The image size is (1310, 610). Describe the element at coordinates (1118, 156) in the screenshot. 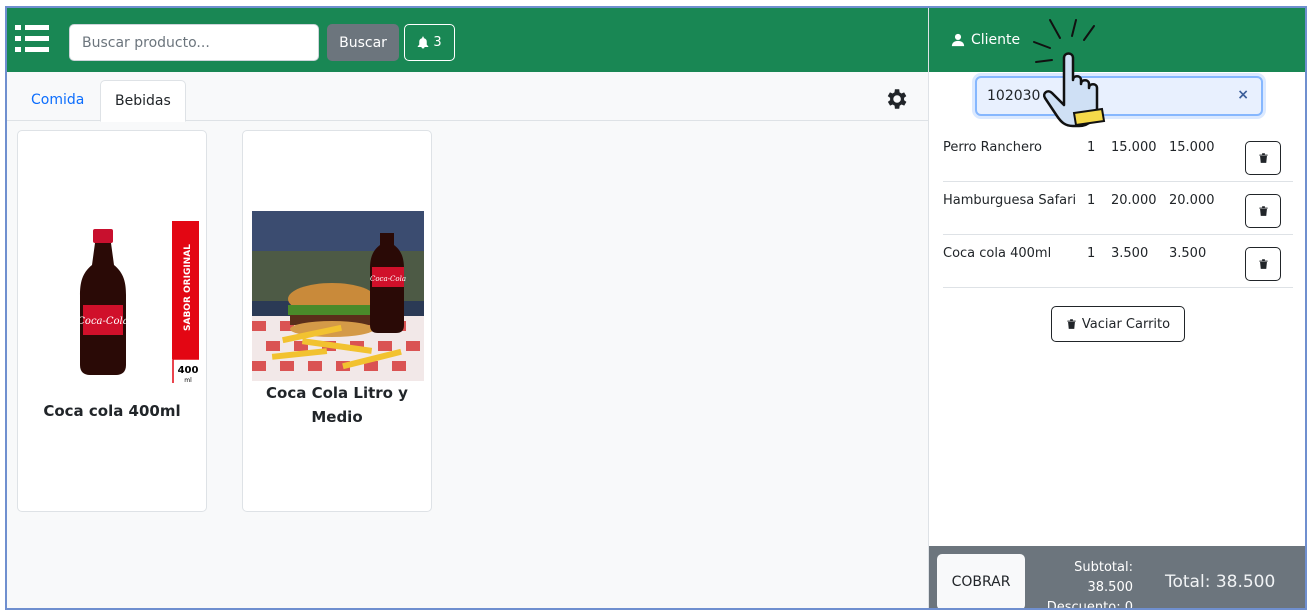

I see `cart-row: Perro Ranchero 1 15.000 15.000` at that location.